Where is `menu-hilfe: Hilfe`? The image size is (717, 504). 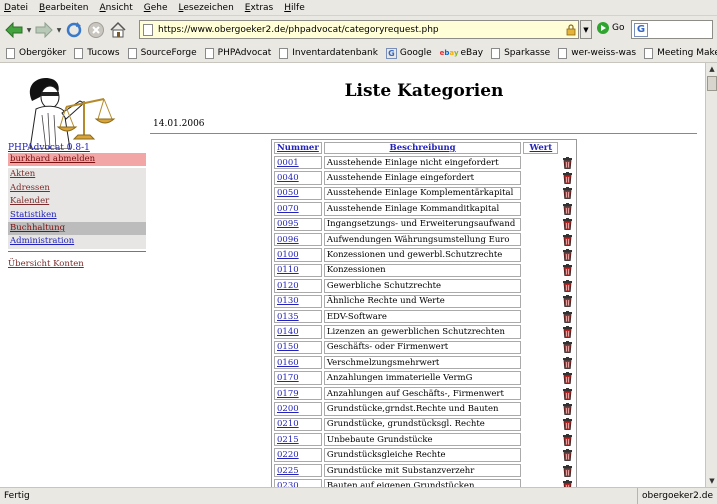
menu-hilfe: Hilfe is located at coordinates (294, 8).